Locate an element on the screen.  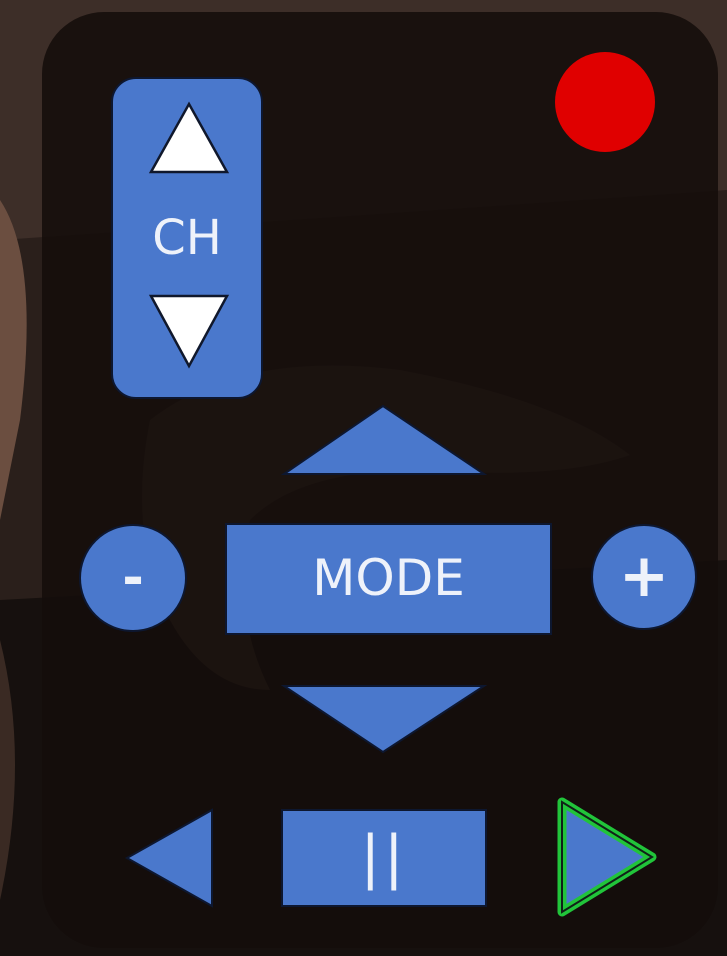
minus-button is located at coordinates (133, 578).